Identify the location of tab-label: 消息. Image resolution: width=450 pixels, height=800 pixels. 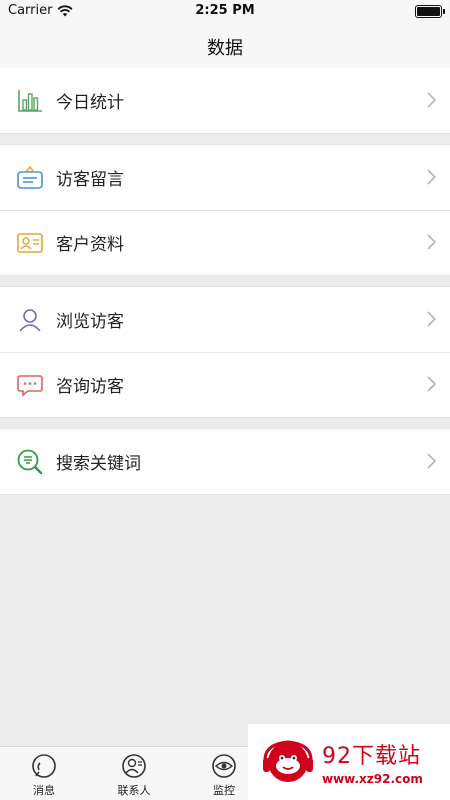
(44, 790).